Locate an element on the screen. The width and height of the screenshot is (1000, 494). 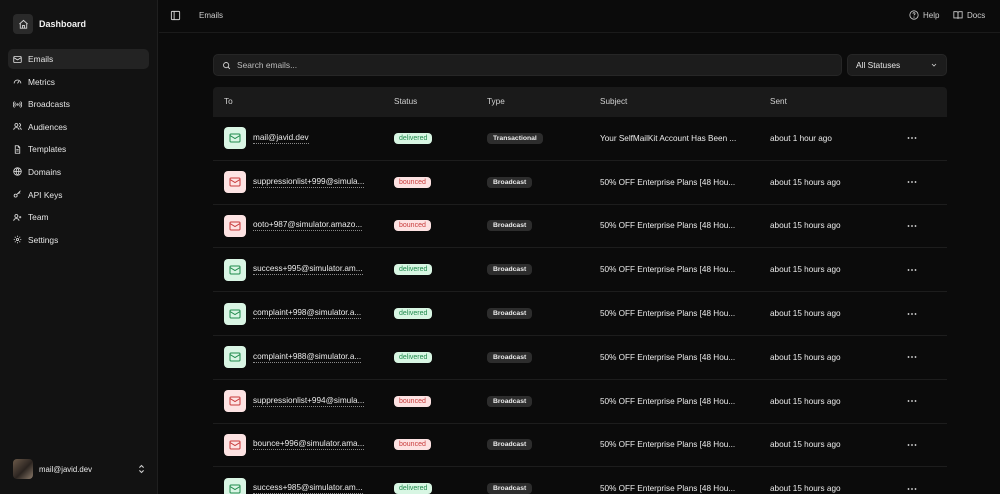
gear-icon is located at coordinates (17, 239).